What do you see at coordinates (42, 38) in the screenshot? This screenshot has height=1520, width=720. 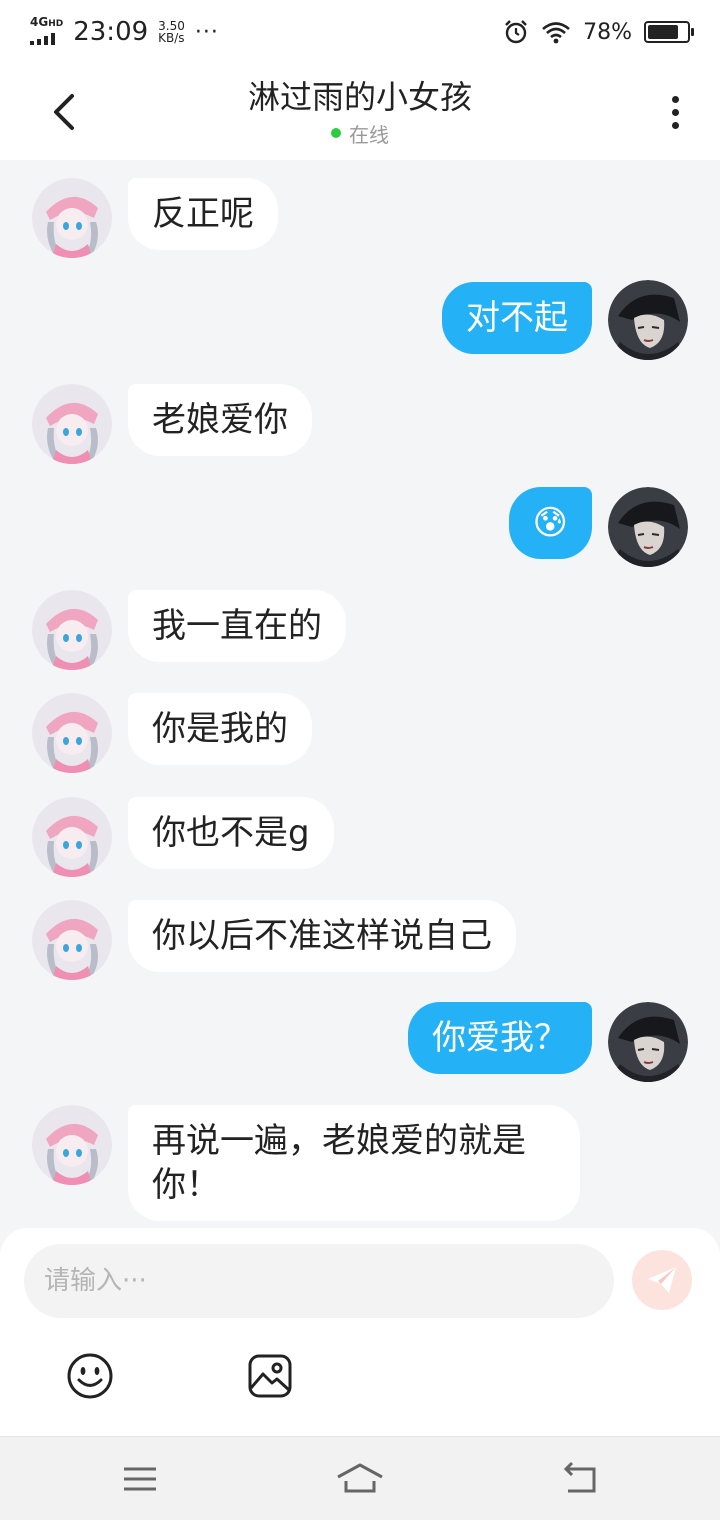 I see `signal-icon` at bounding box center [42, 38].